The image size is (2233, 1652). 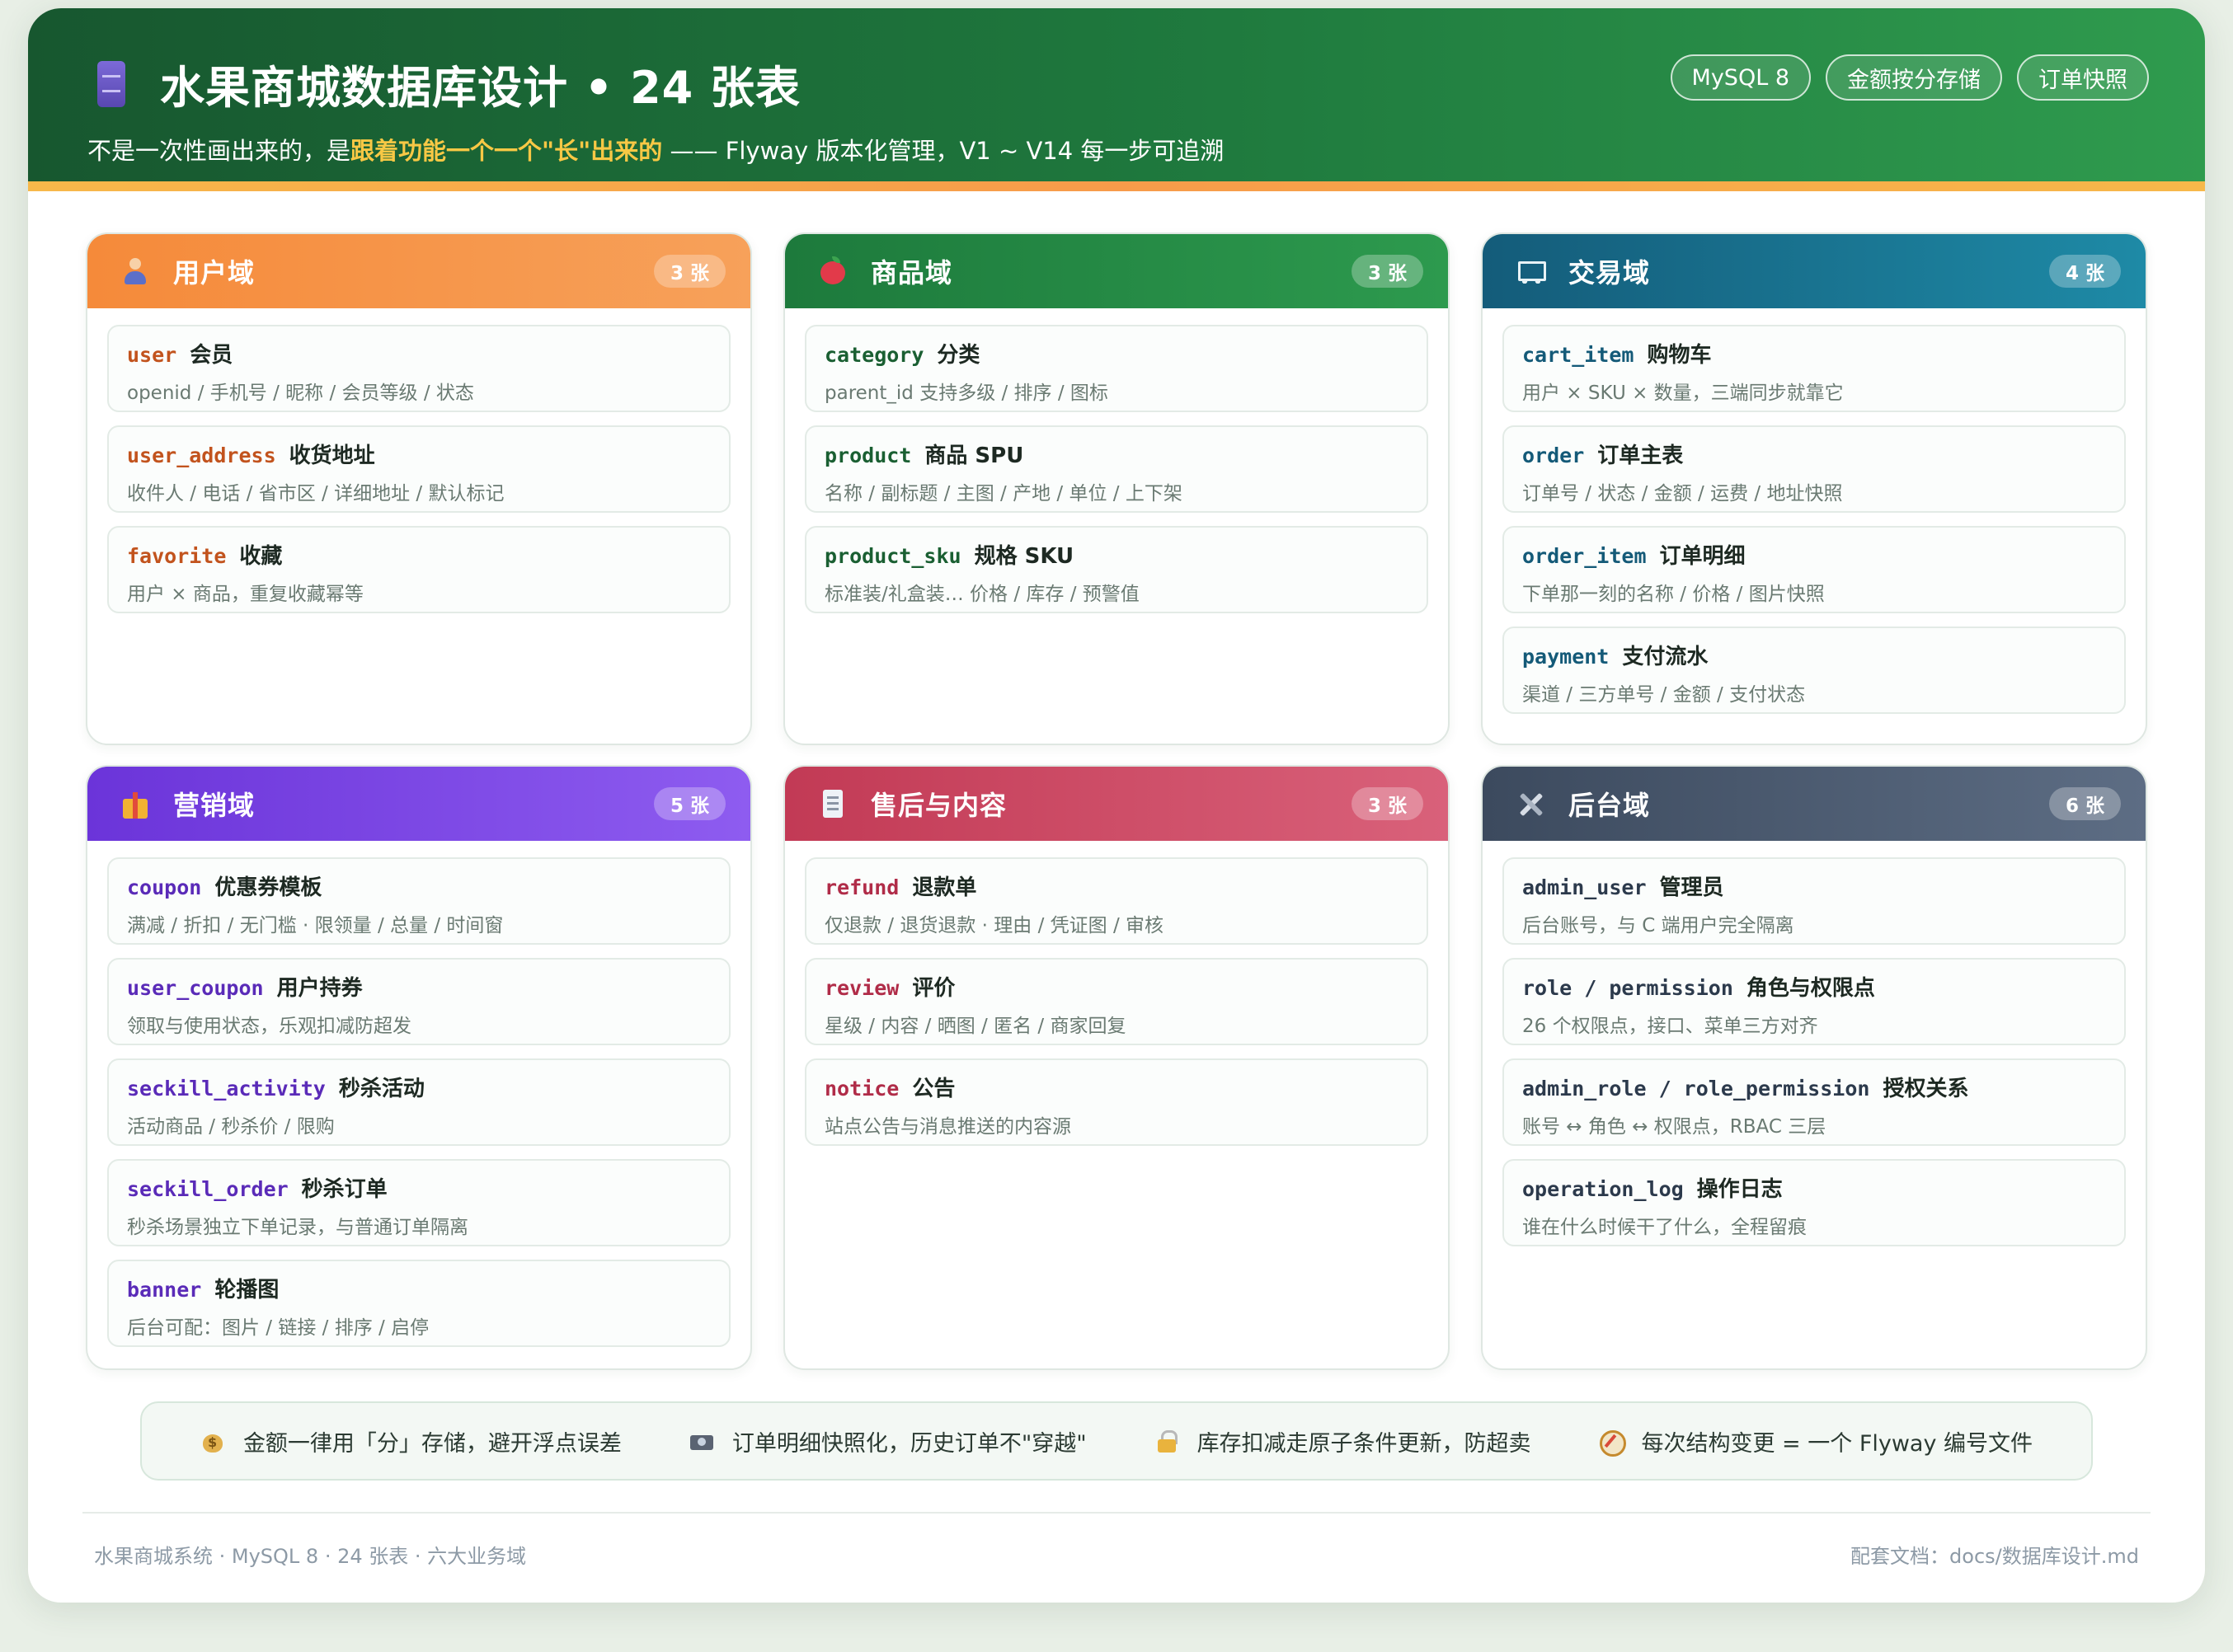 What do you see at coordinates (1914, 77) in the screenshot?
I see `tag-money-in-cents: 金额按分存储` at bounding box center [1914, 77].